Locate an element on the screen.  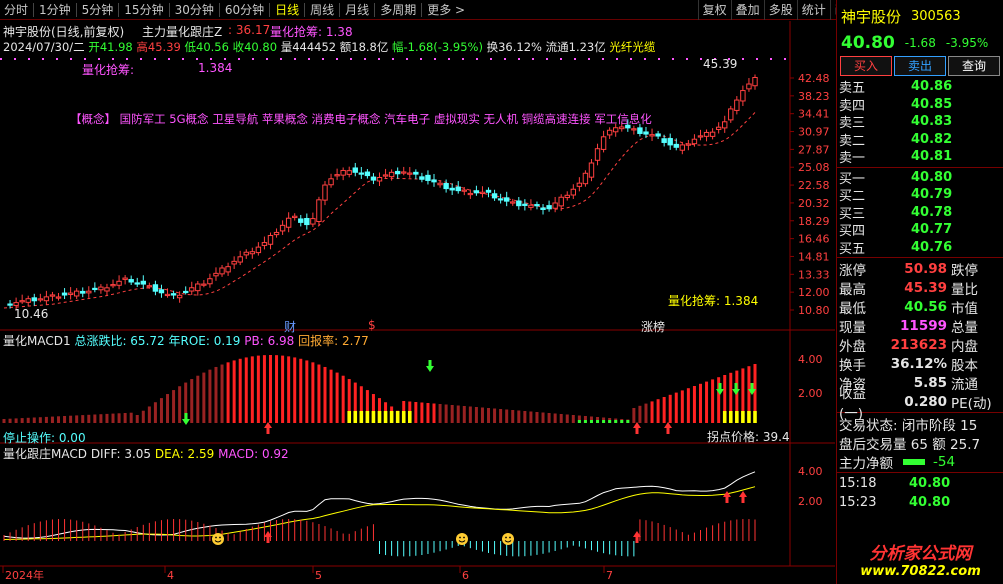
period-tab-2: 5分钟 is located at coordinates (98, 10).